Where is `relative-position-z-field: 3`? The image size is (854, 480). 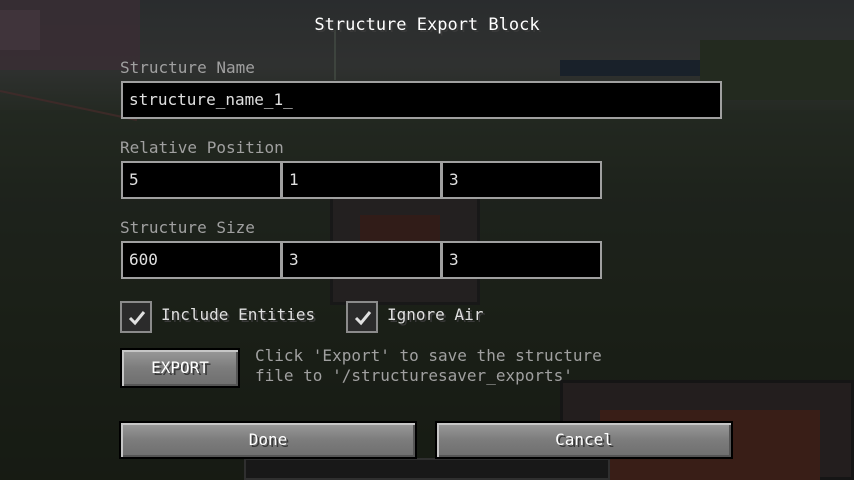 relative-position-z-field: 3 is located at coordinates (521, 180).